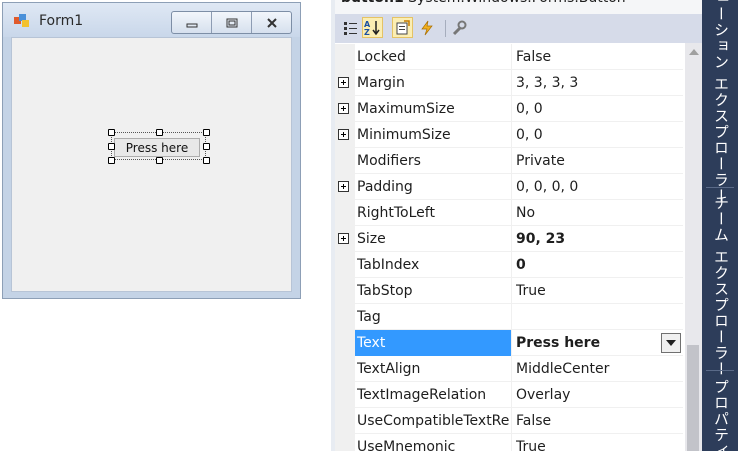  I want to click on property-row: Margin 3, 3, 3, 3, so click(509, 83).